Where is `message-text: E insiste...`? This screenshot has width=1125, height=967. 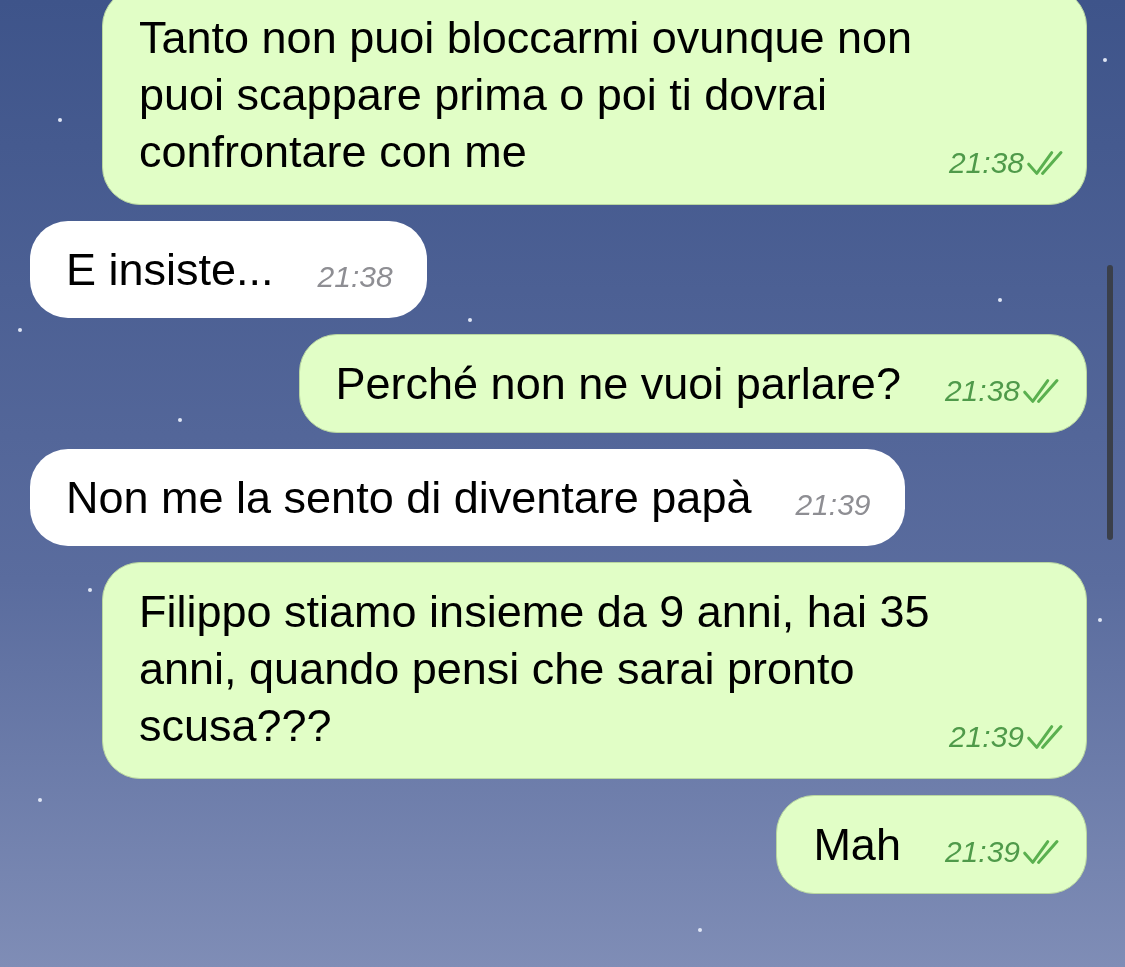
message-text: E insiste... is located at coordinates (170, 270).